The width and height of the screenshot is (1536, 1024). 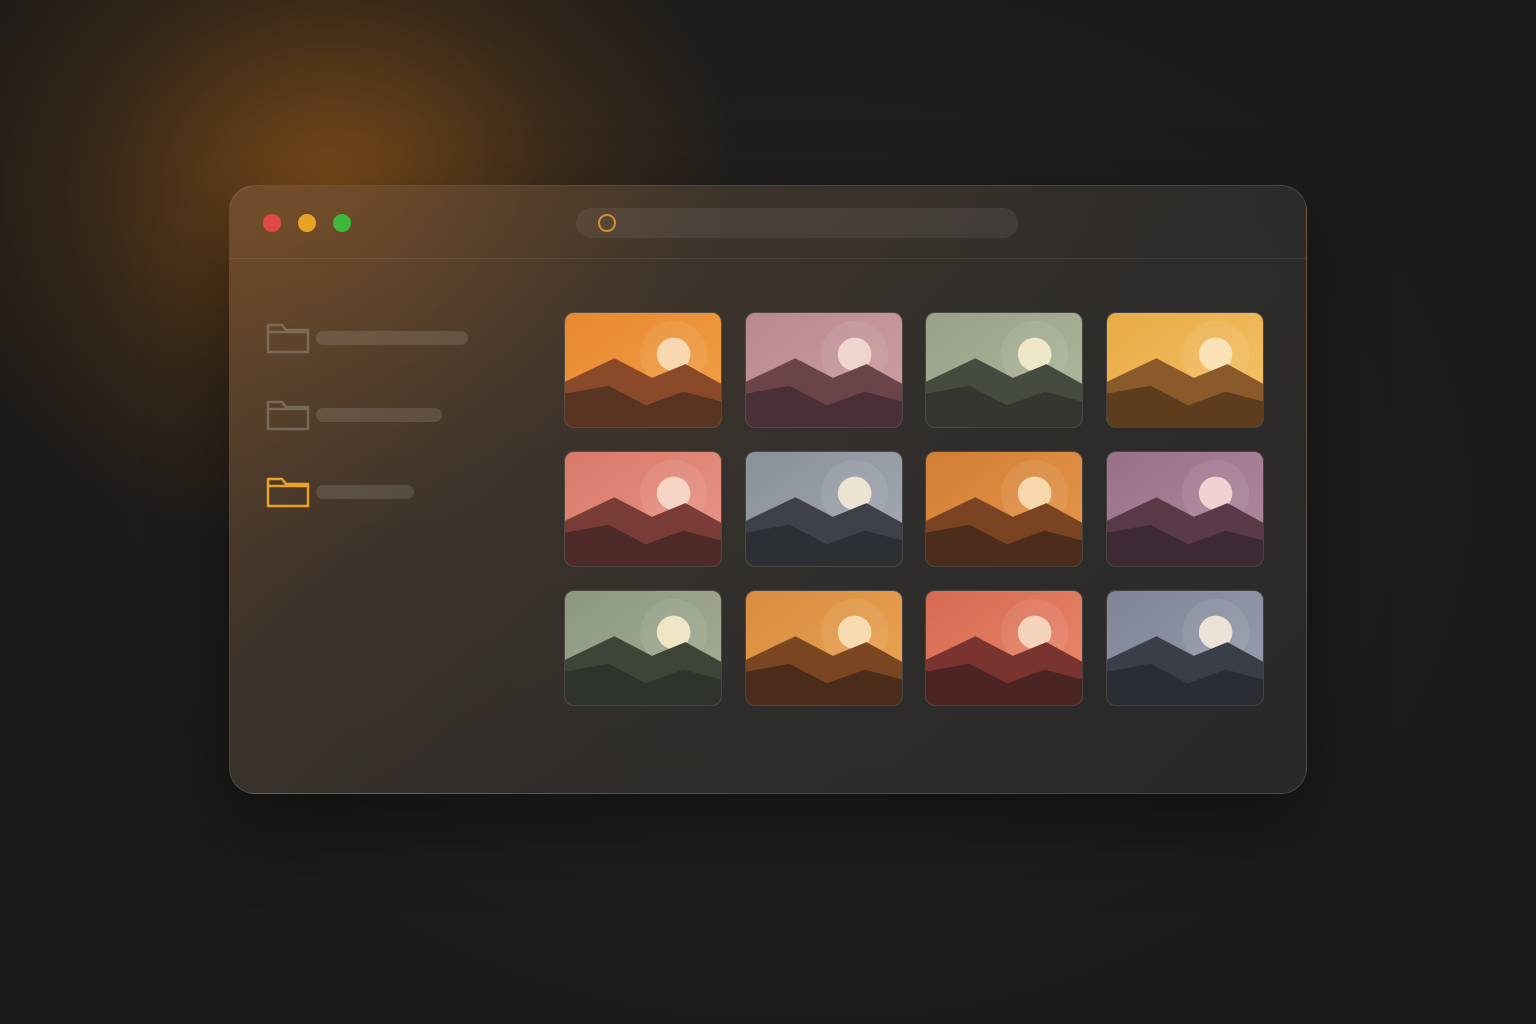 I want to click on zoom-button, so click(x=342, y=223).